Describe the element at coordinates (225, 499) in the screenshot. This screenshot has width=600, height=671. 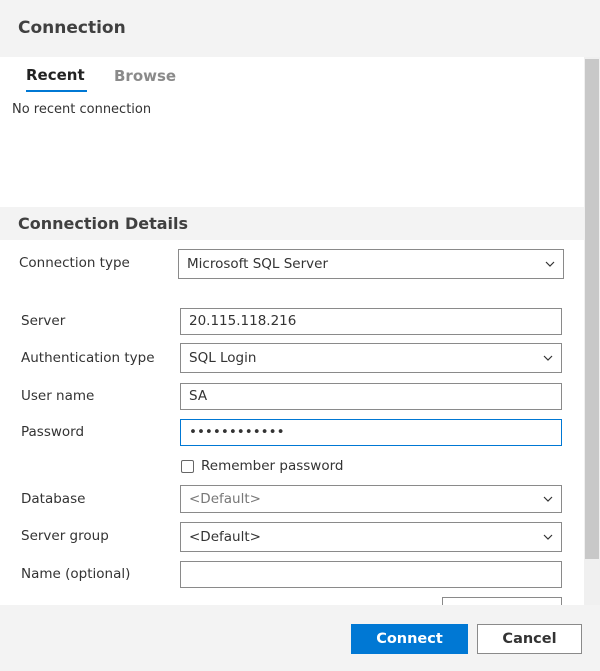
I see `database-value: <Default>` at that location.